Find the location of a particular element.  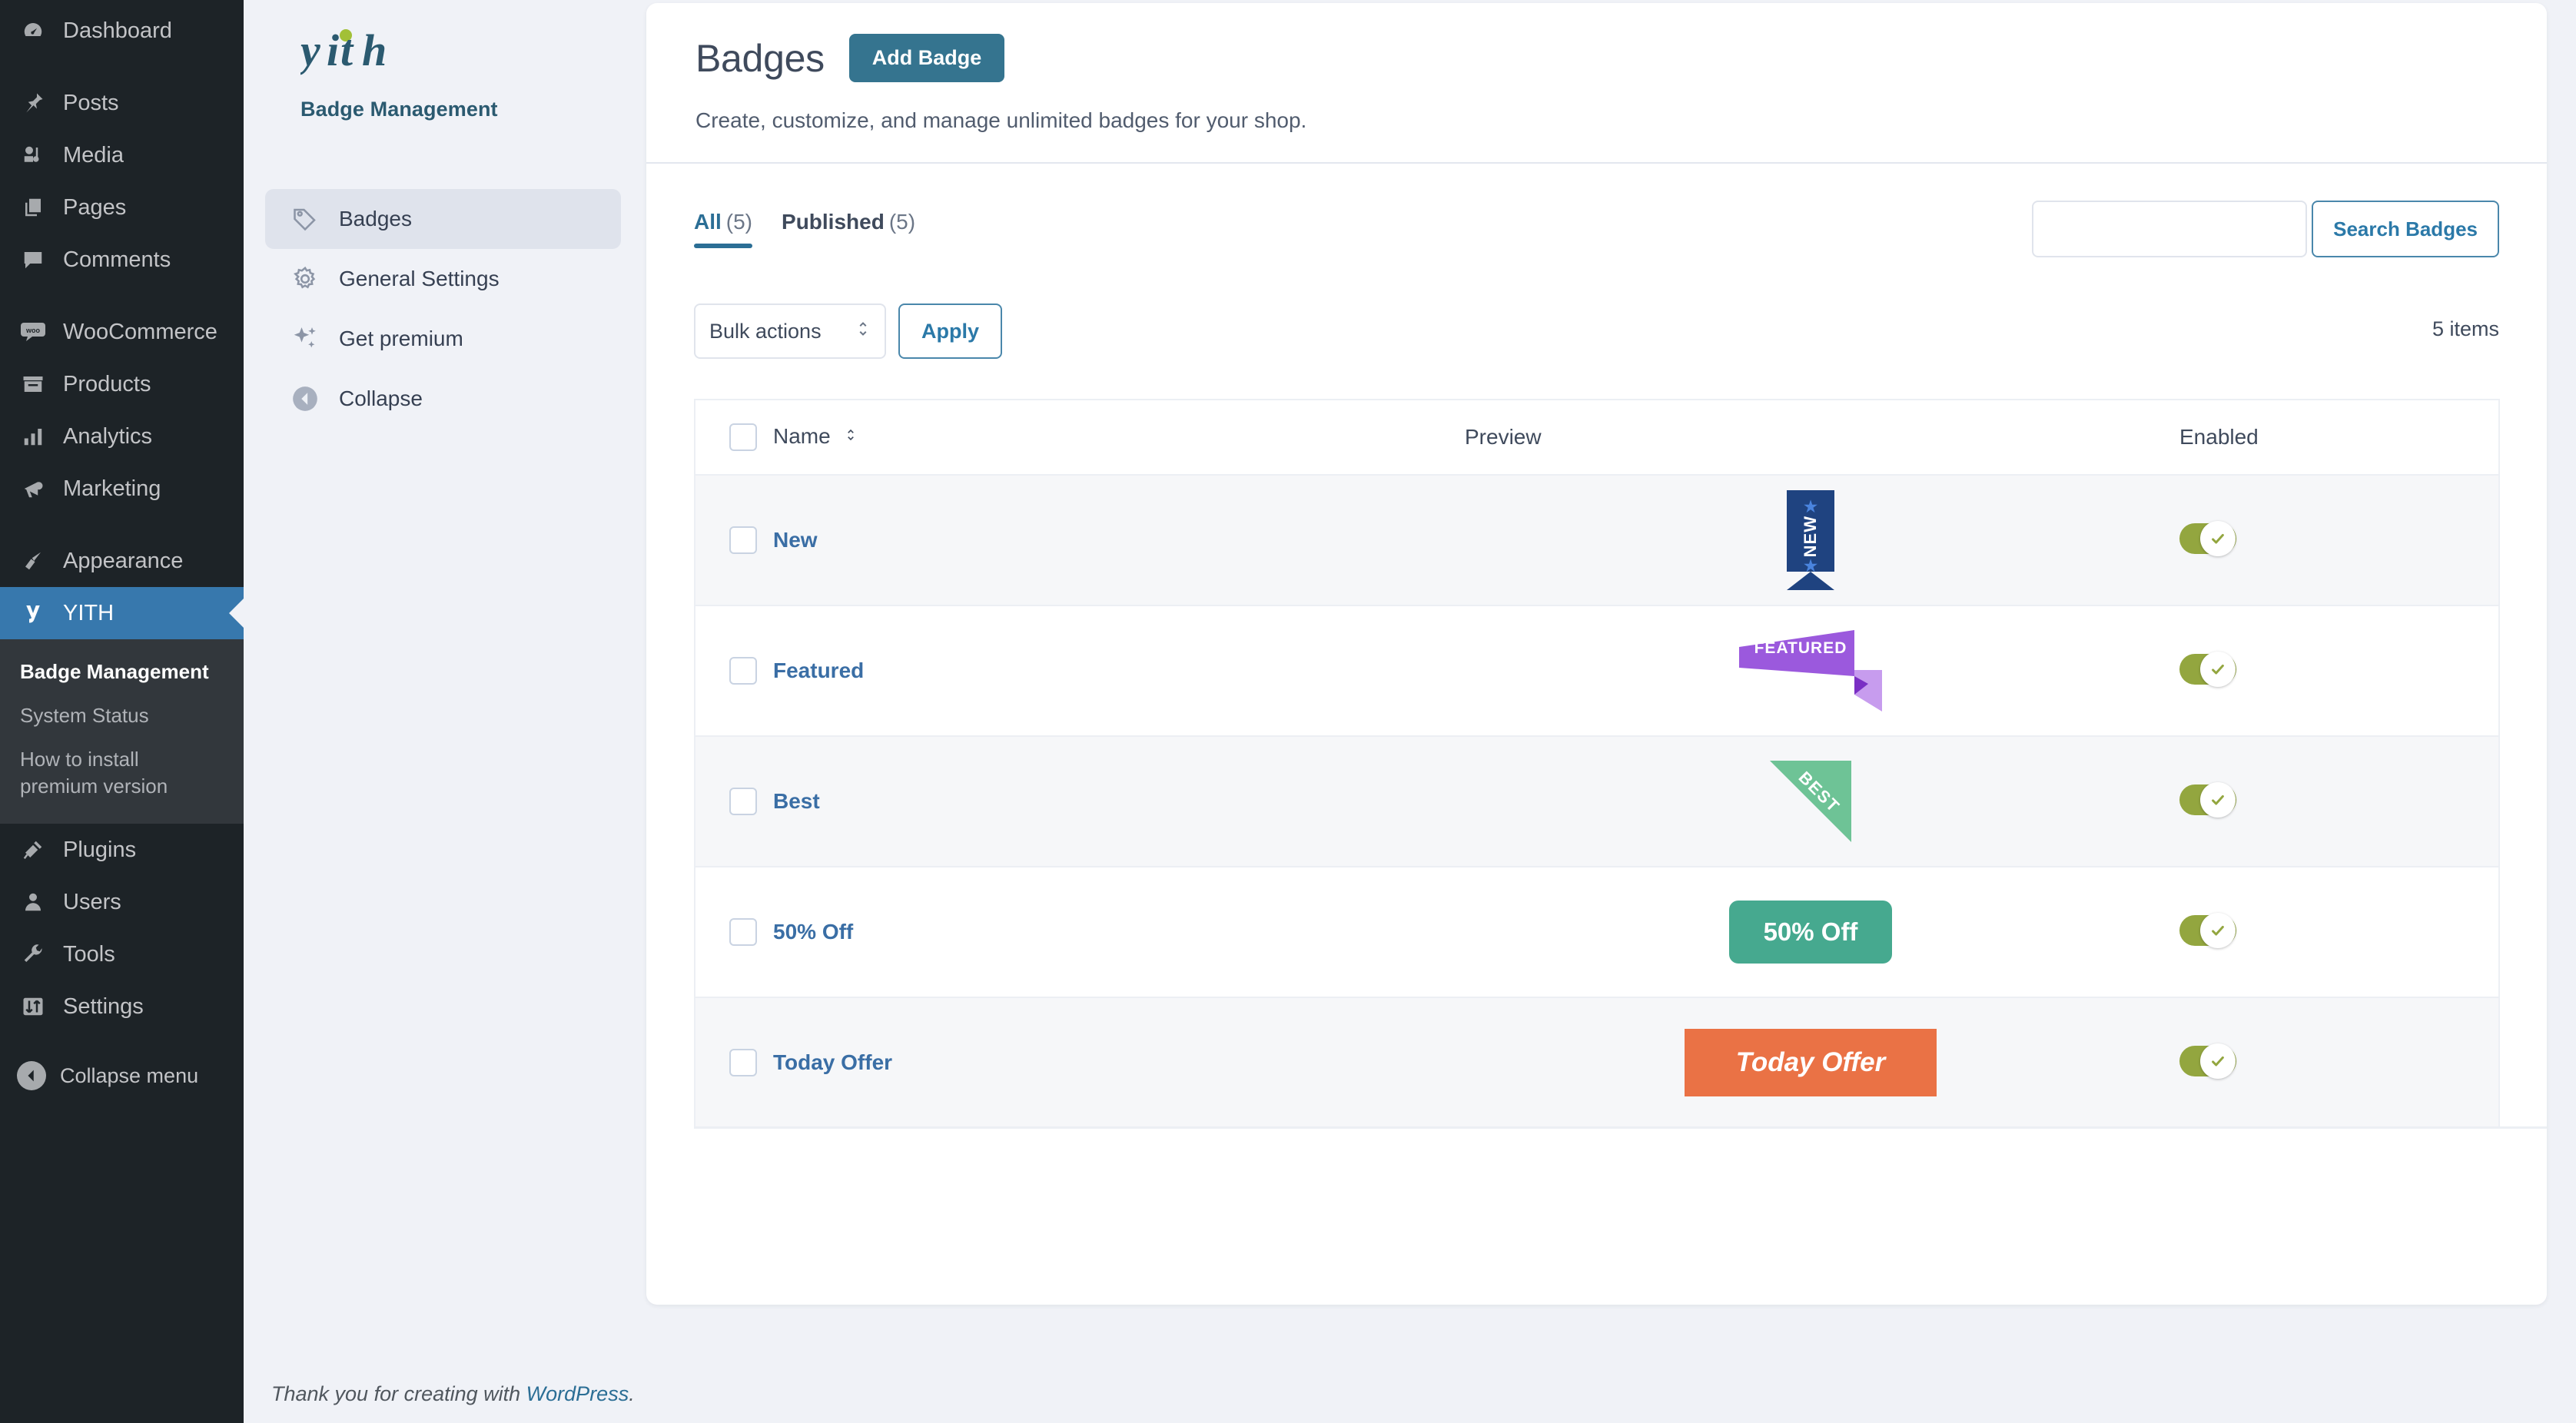

sidebar-label: Appearance is located at coordinates (123, 561).